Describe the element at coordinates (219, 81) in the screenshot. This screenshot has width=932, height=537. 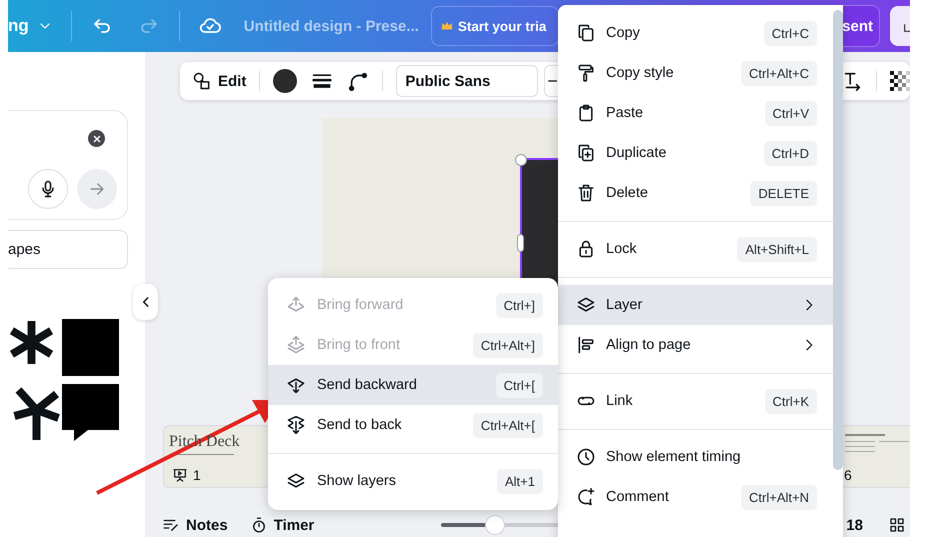
I see `edit-button: Edit` at that location.